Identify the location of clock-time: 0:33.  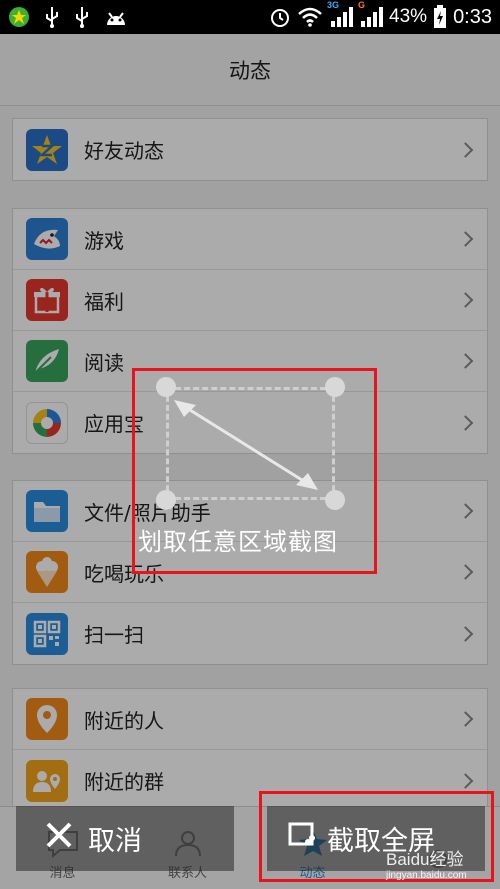
(472, 16).